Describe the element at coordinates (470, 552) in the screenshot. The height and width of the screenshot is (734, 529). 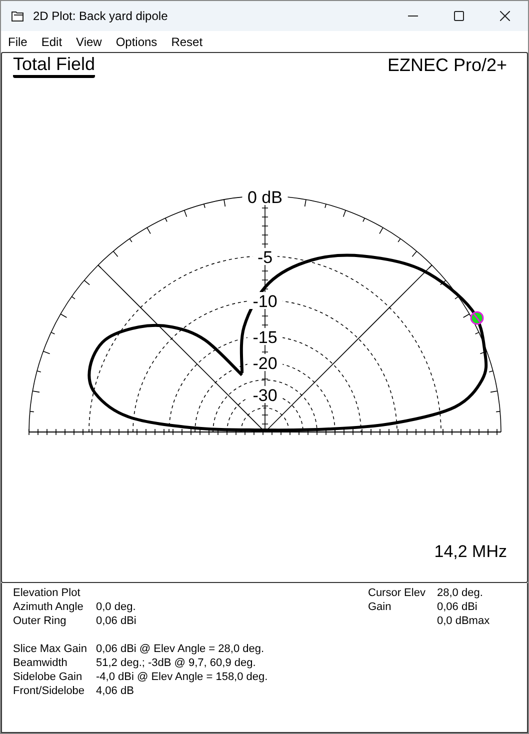
I see `frequency-label: 14,2 MHz` at that location.